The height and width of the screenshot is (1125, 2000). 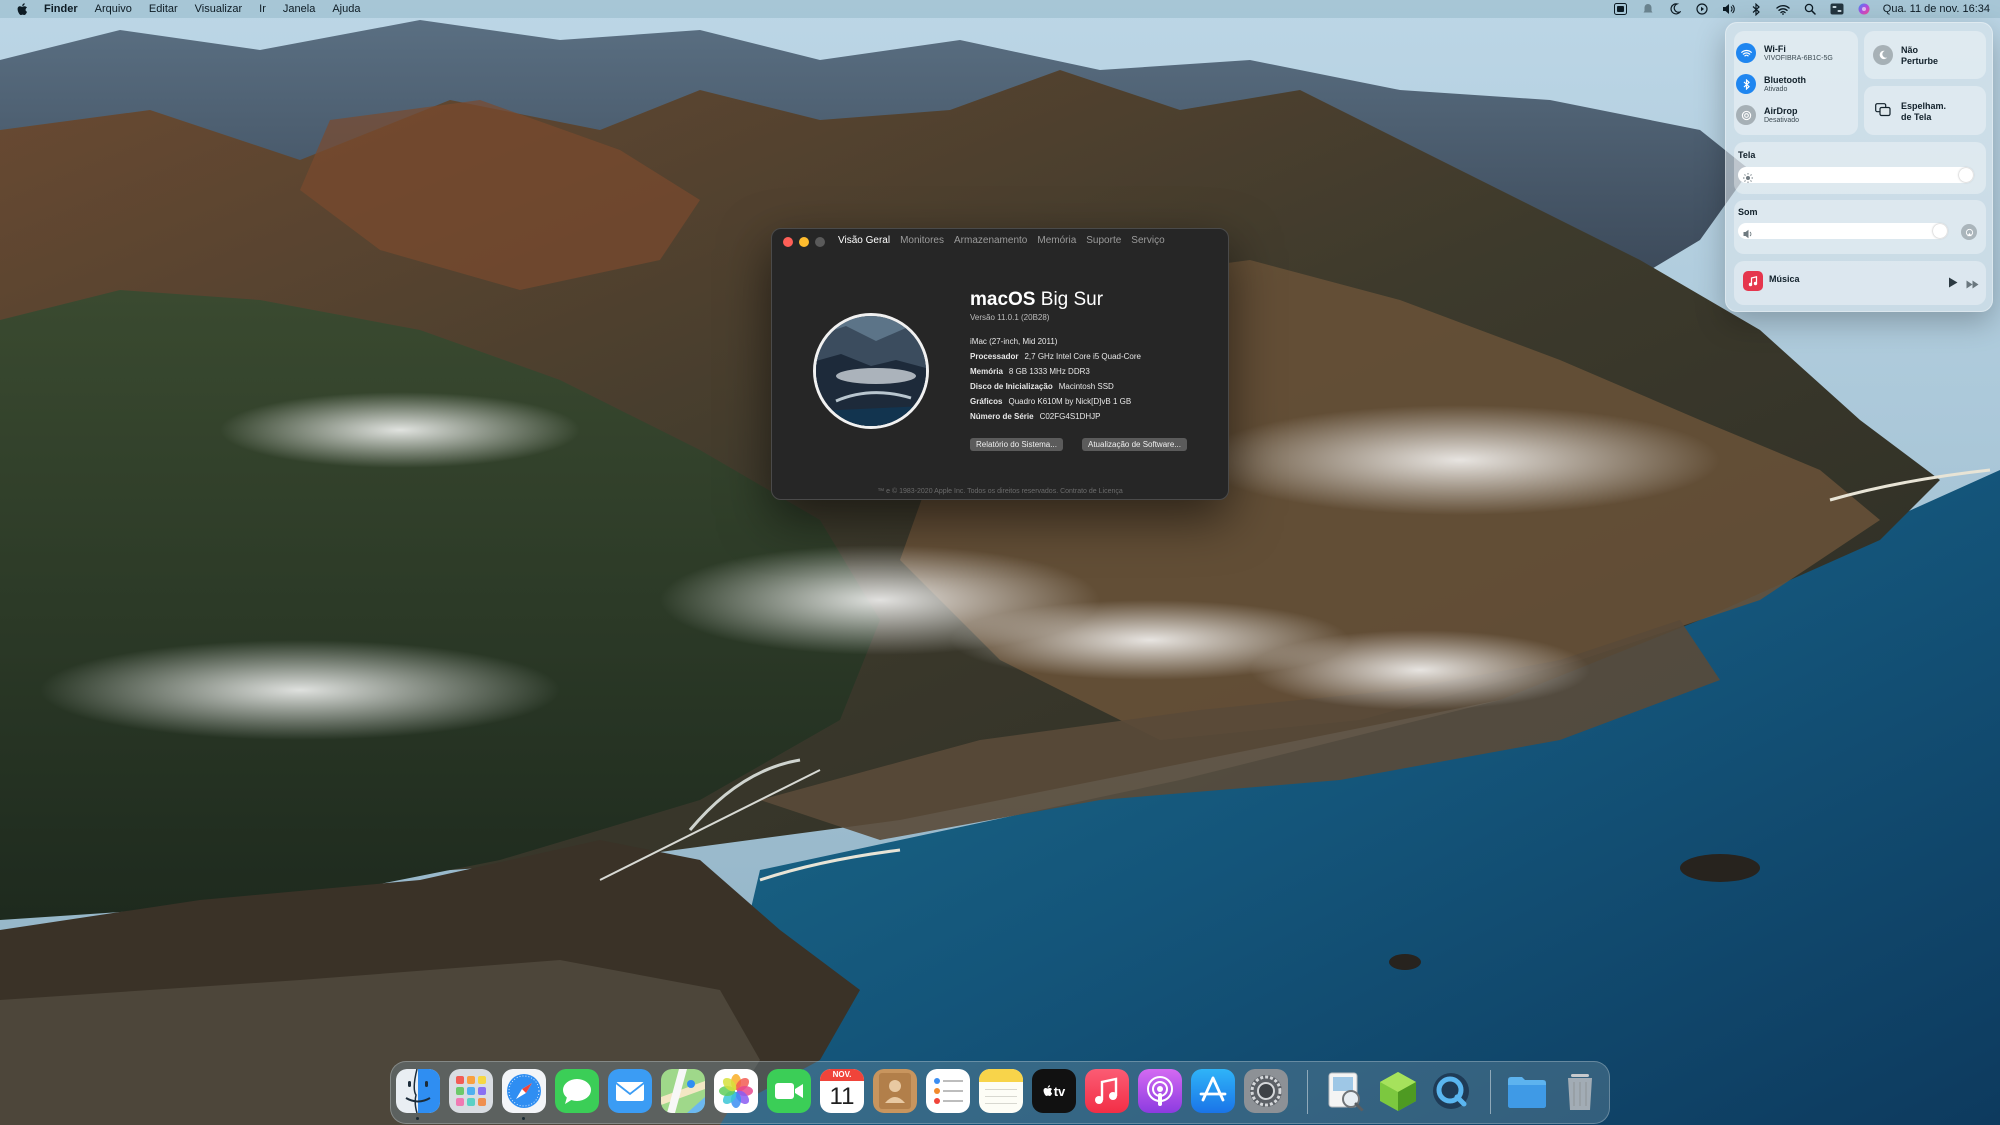 I want to click on launchpad-icon, so click(x=471, y=1091).